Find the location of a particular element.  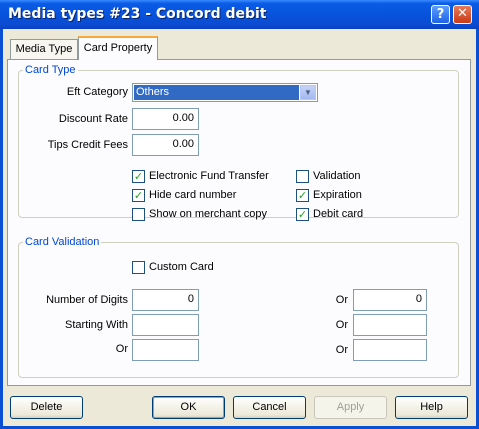

eft-category-label: Eft Category is located at coordinates (97, 92).